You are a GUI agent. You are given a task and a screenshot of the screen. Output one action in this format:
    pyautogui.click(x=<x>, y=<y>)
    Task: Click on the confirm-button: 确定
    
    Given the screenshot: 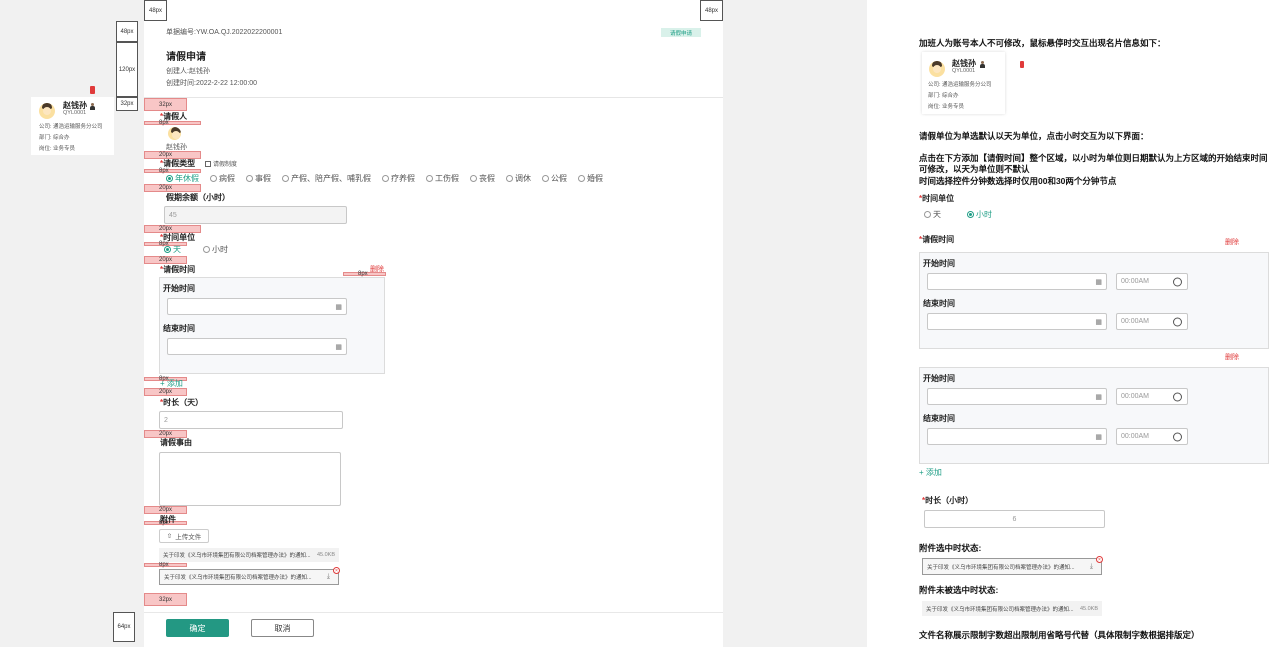 What is the action you would take?
    pyautogui.click(x=197, y=628)
    